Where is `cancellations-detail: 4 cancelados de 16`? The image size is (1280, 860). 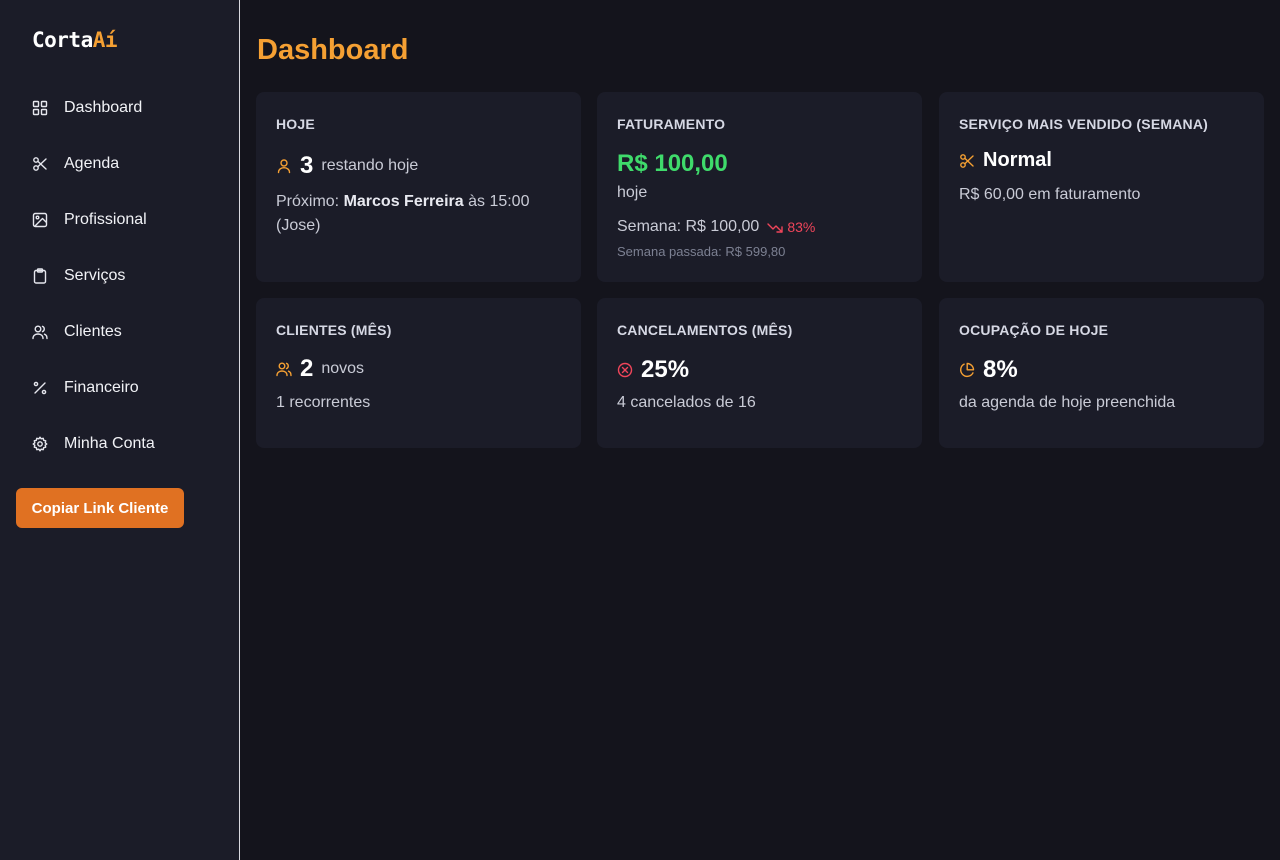 cancellations-detail: 4 cancelados de 16 is located at coordinates (686, 402).